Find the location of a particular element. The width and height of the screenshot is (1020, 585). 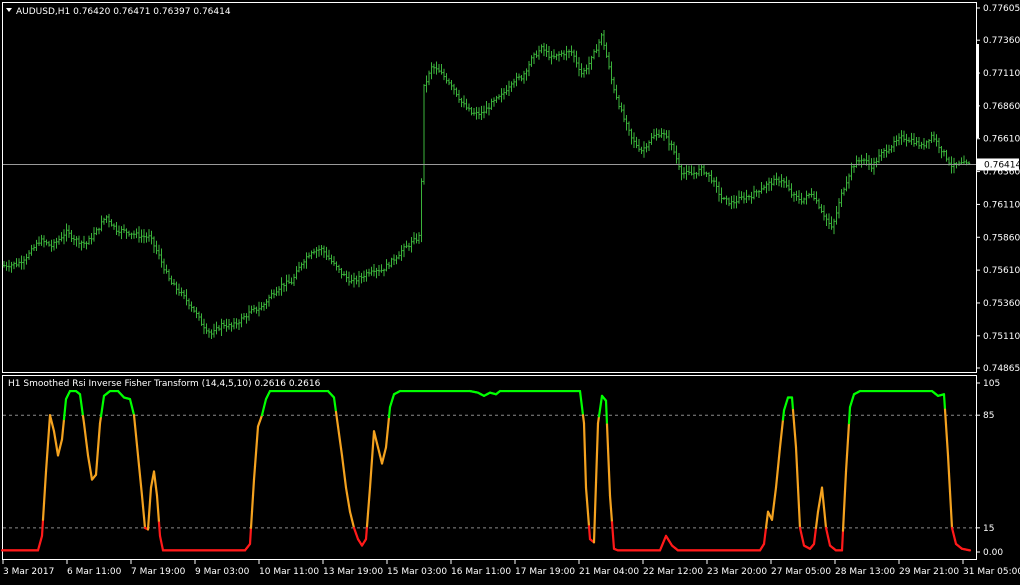

price-tick-label: 0.76860 is located at coordinates (1001, 107).